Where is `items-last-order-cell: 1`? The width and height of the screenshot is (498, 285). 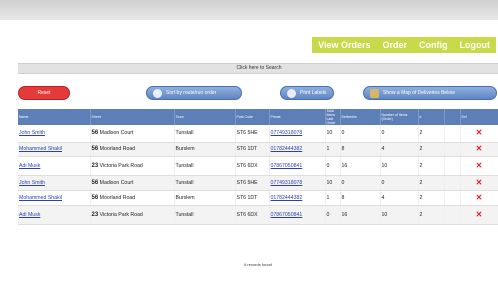 items-last-order-cell: 1 is located at coordinates (333, 198).